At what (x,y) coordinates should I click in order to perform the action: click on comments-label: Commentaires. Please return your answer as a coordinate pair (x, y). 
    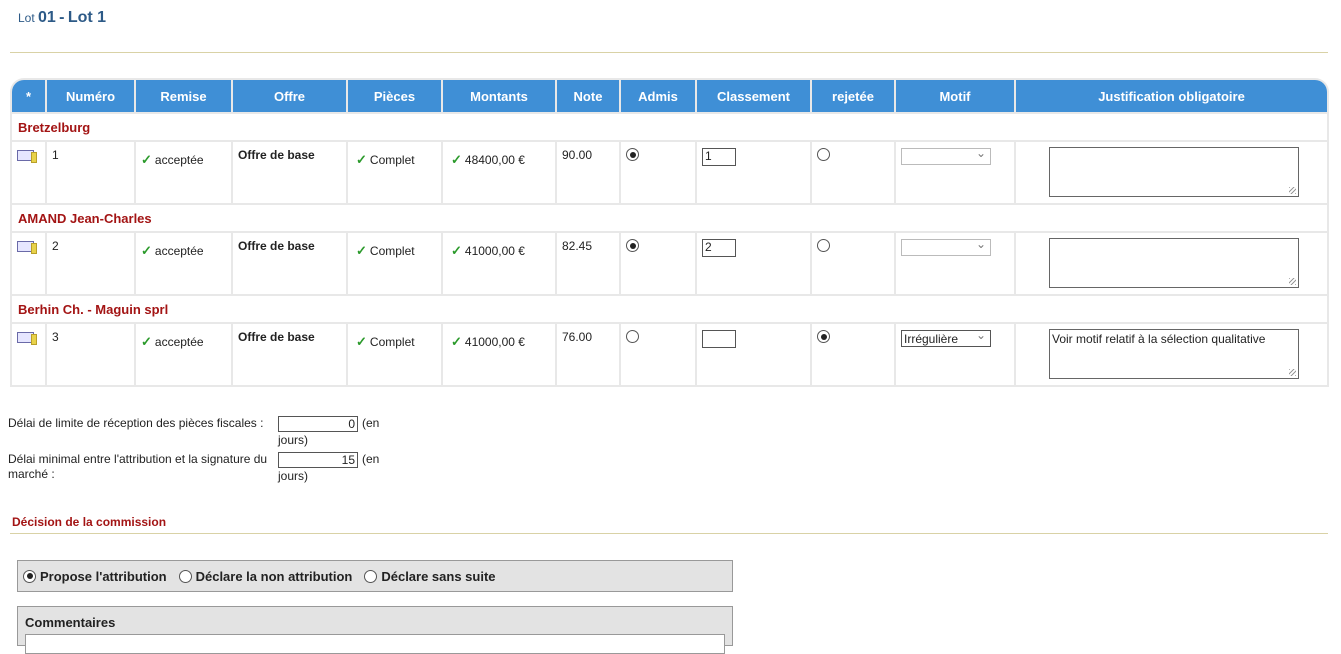
    Looking at the image, I should click on (70, 622).